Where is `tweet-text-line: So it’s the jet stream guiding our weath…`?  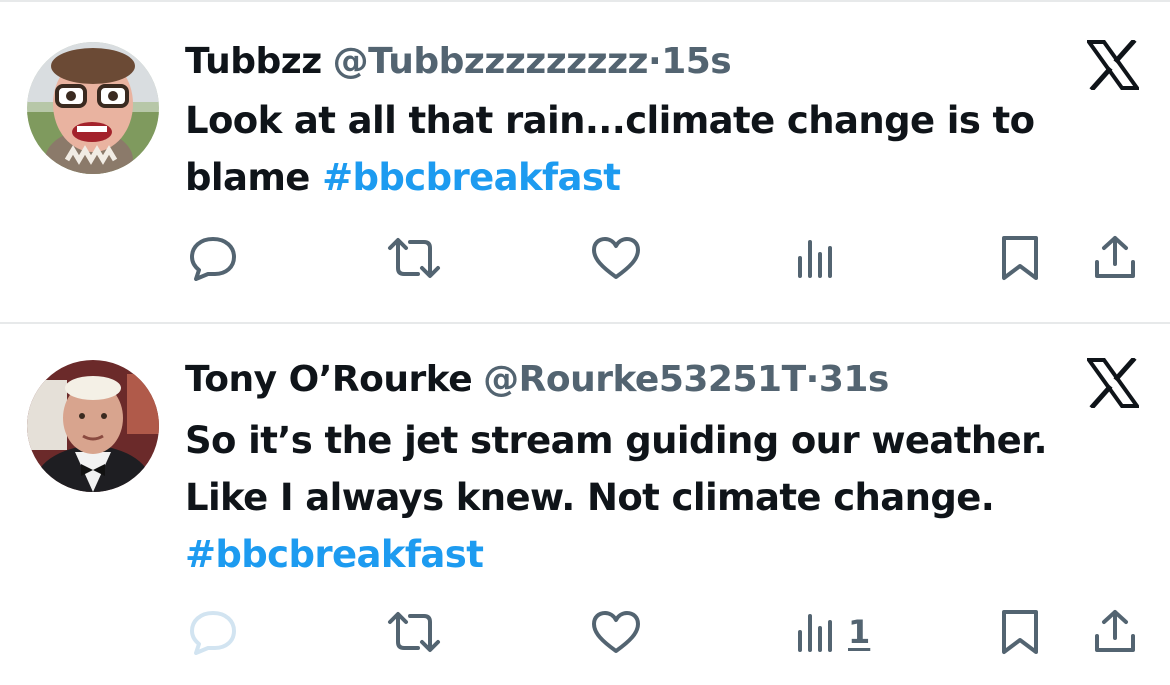 tweet-text-line: So it’s the jet stream guiding our weath… is located at coordinates (616, 440).